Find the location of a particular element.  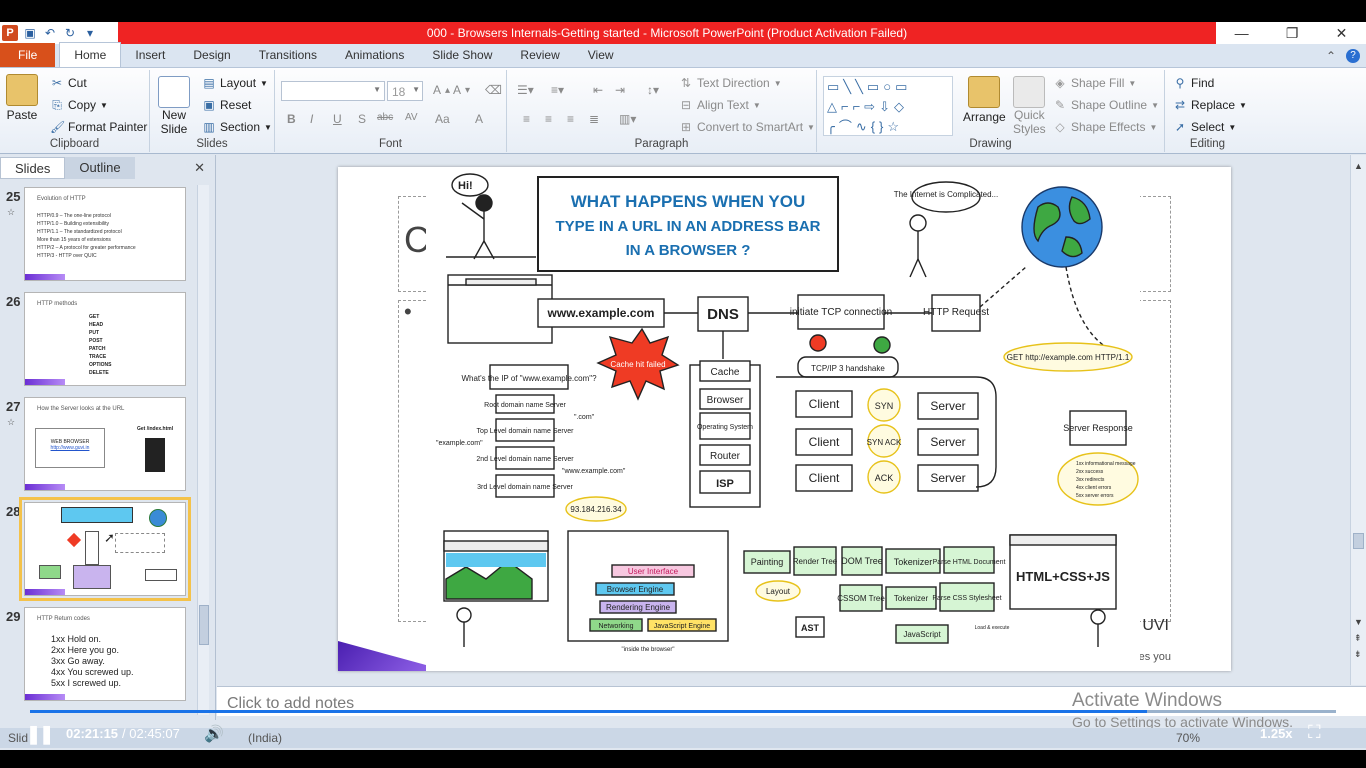

restore-icon: ❐ is located at coordinates (1292, 33).